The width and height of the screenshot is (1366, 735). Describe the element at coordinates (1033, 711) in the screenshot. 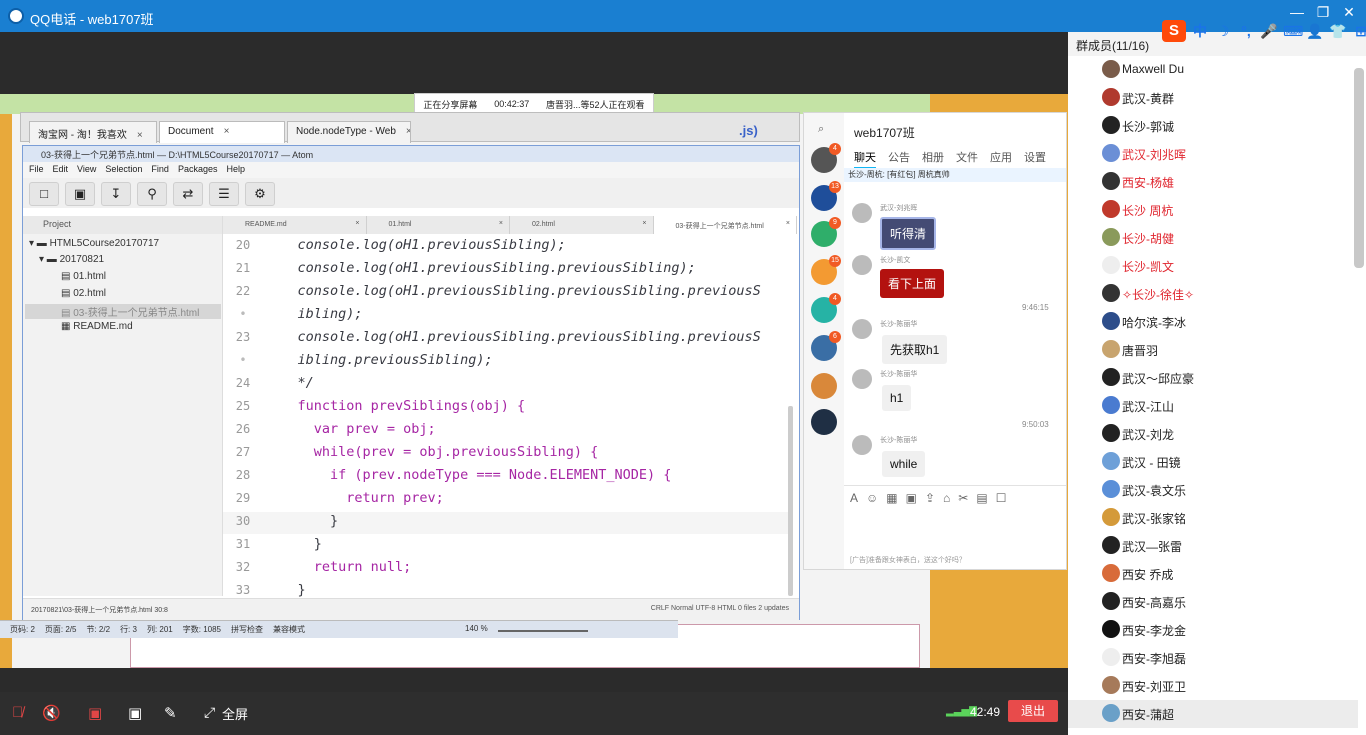

I see `exit-button: 退出` at that location.